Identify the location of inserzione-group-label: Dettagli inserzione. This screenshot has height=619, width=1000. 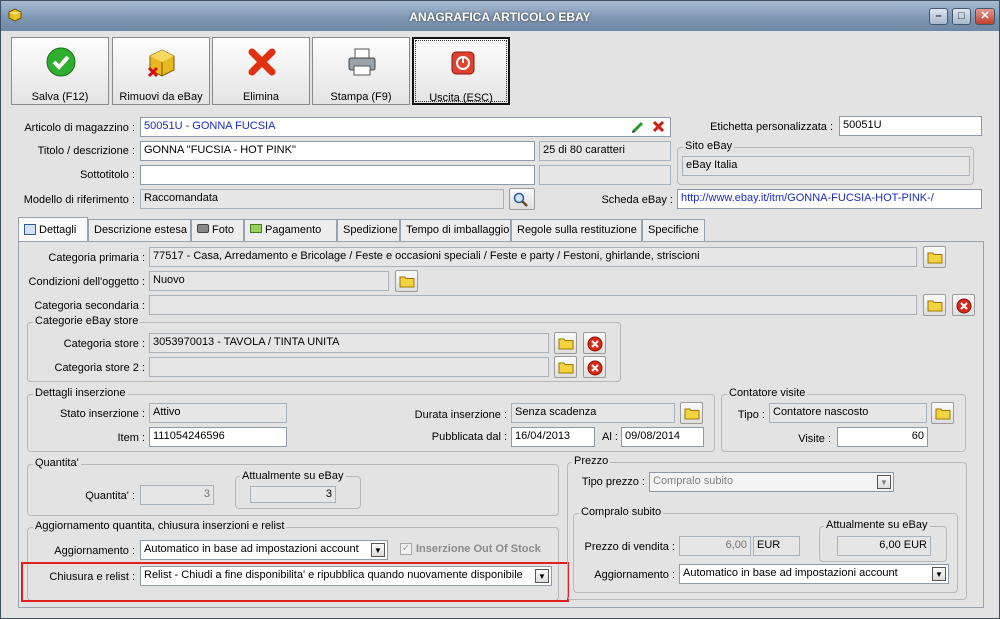
(80, 393).